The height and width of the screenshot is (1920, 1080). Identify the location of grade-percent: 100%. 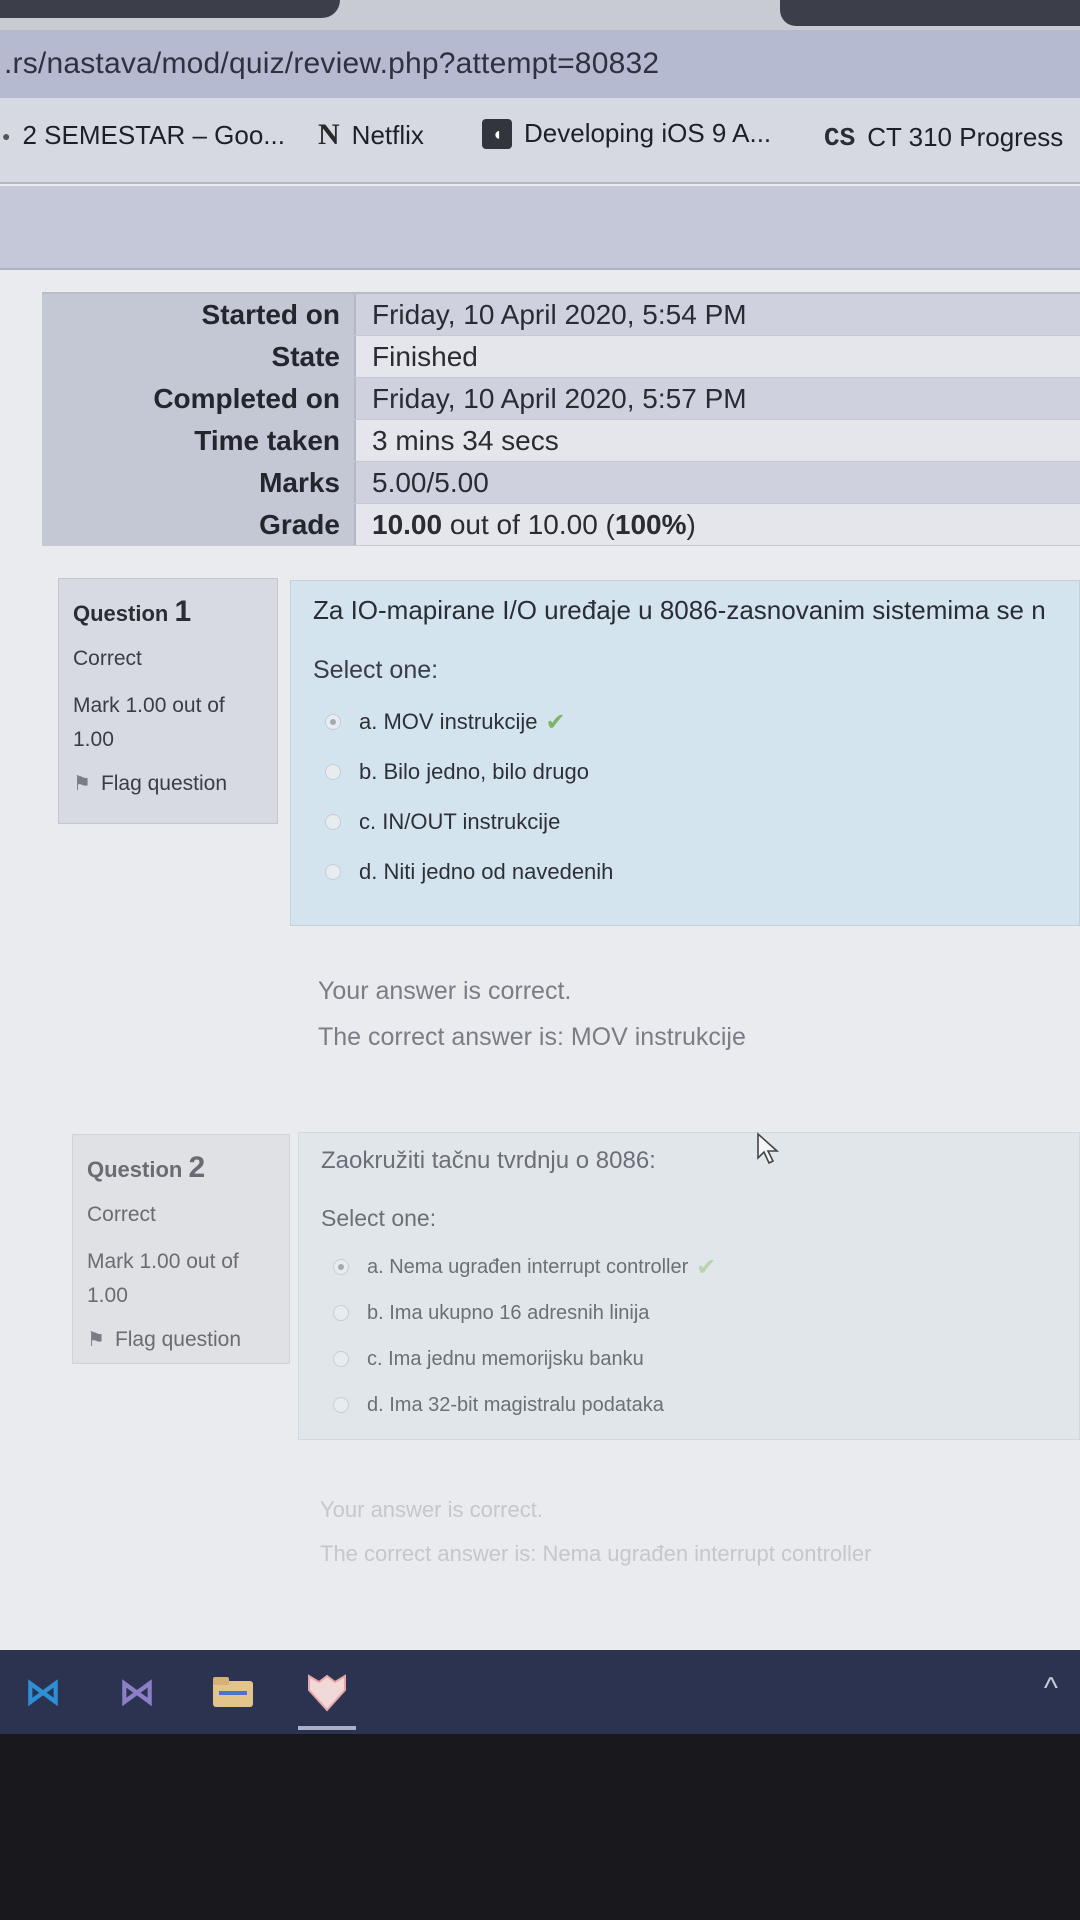
(650, 524).